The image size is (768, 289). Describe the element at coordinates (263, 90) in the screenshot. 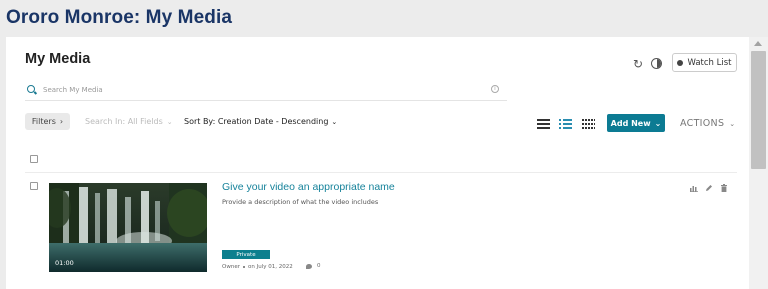

I see `search-input` at that location.